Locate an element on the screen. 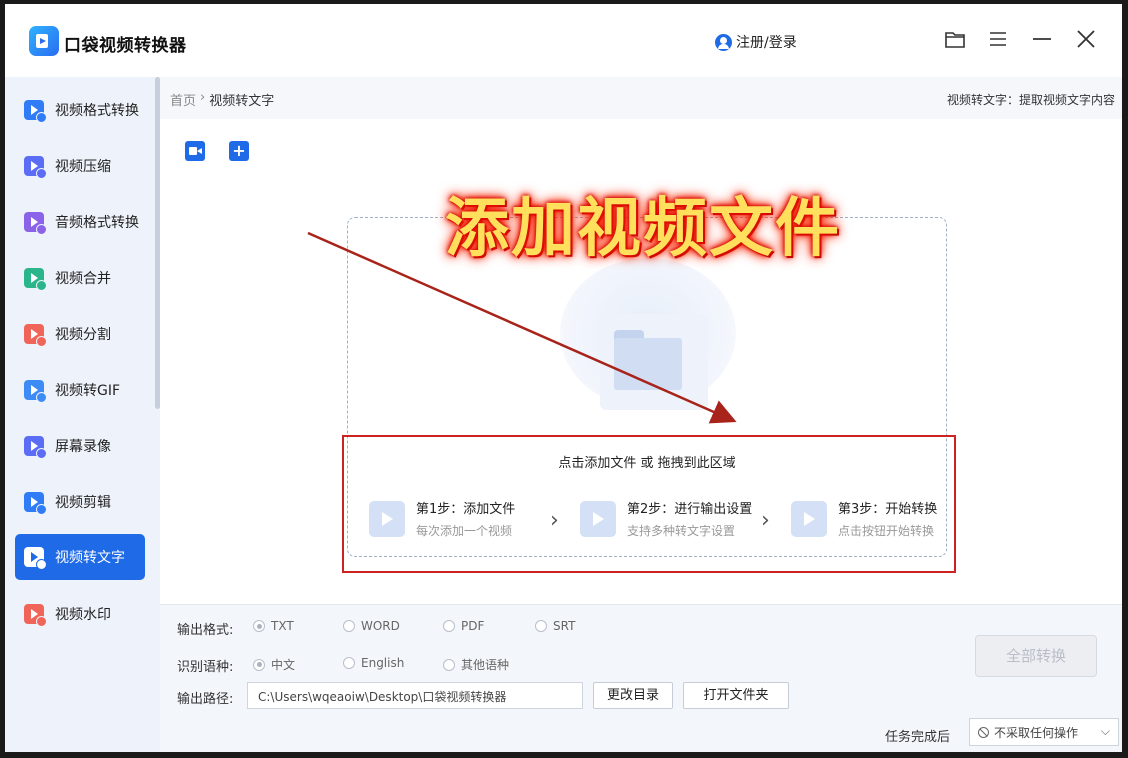  sidebar-item: 视频分割 is located at coordinates (80, 334).